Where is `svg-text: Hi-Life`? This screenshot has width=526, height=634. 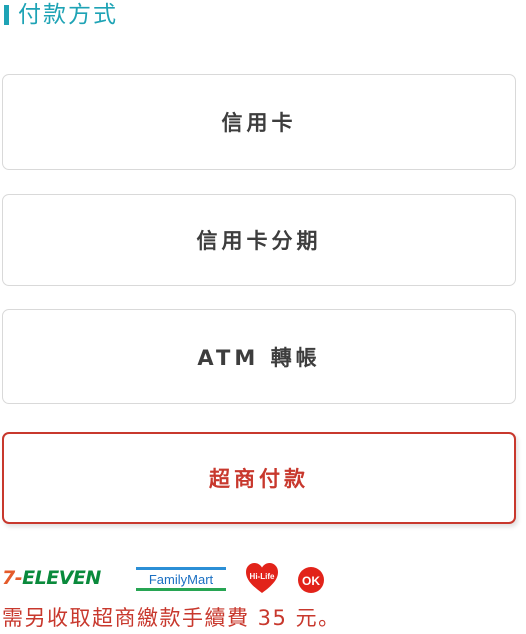 svg-text: Hi-Life is located at coordinates (262, 576).